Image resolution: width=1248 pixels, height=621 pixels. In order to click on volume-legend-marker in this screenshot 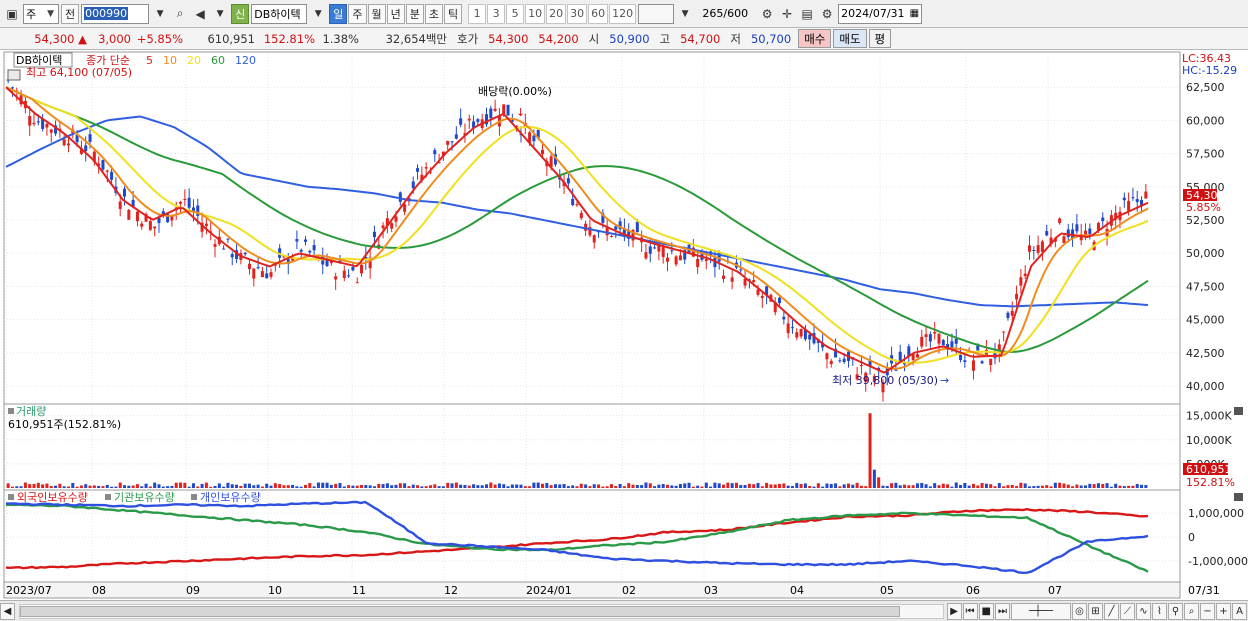, I will do `click(11, 411)`.